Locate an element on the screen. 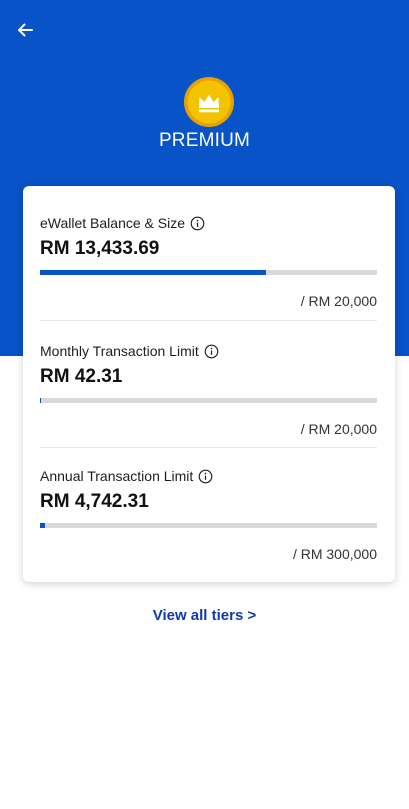 The height and width of the screenshot is (809, 409). back-button is located at coordinates (25, 30).